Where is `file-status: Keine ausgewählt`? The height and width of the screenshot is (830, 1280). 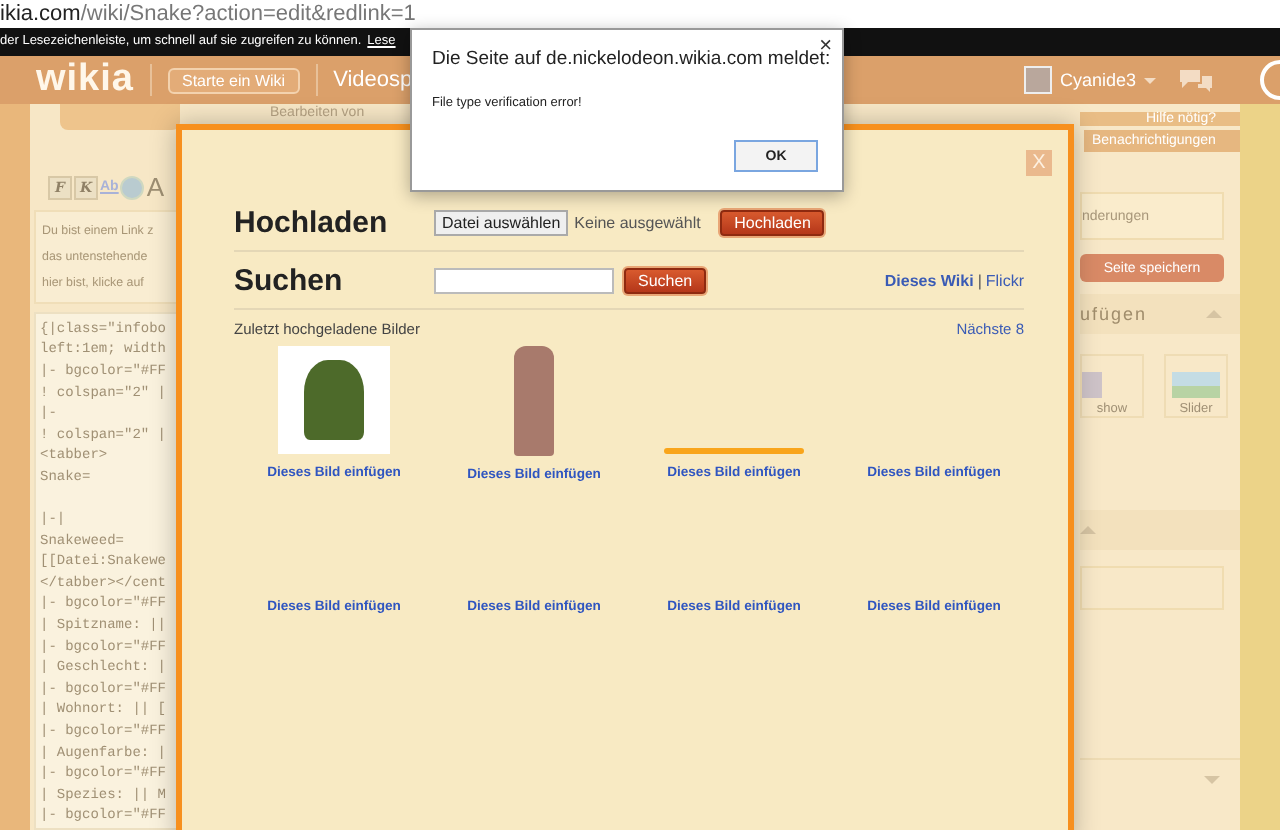
file-status: Keine ausgewählt is located at coordinates (638, 222).